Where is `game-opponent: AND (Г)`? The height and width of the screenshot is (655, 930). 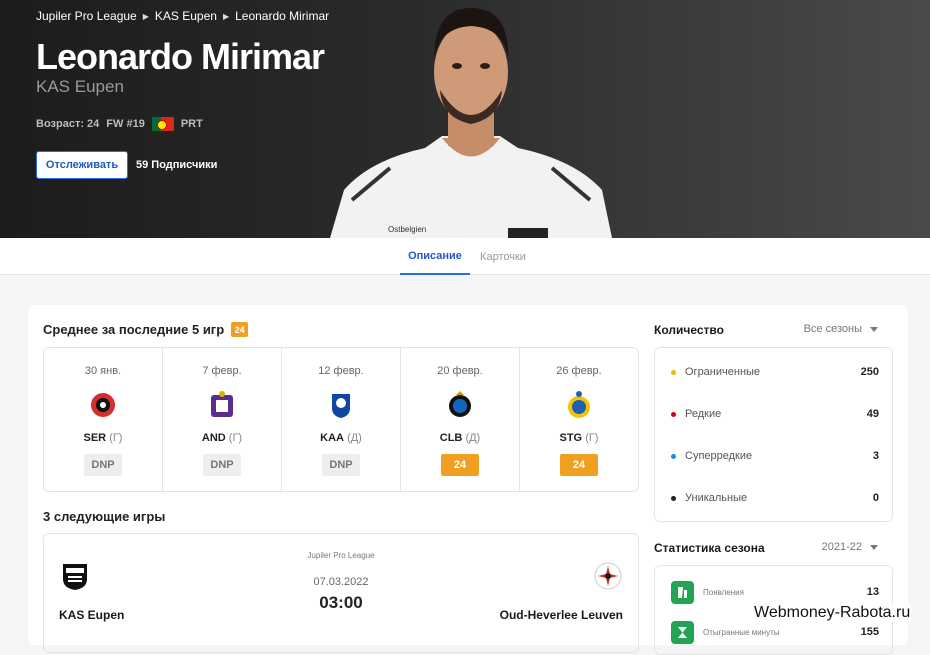 game-opponent: AND (Г) is located at coordinates (222, 438).